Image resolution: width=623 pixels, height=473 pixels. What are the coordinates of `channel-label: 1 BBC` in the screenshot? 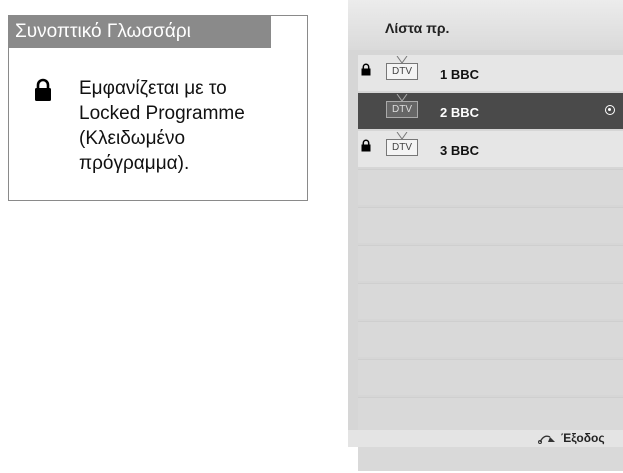 It's located at (460, 74).